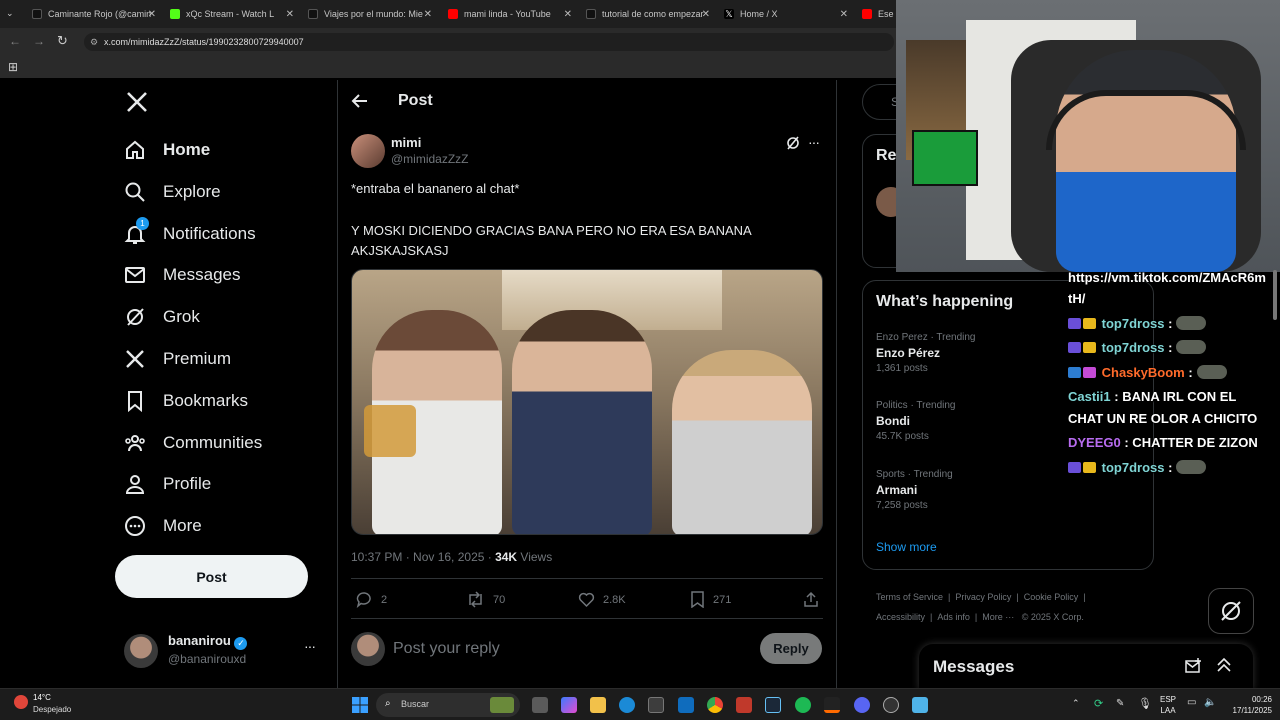 Image resolution: width=1280 pixels, height=720 pixels. Describe the element at coordinates (793, 145) in the screenshot. I see `grok-explain-icon` at that location.